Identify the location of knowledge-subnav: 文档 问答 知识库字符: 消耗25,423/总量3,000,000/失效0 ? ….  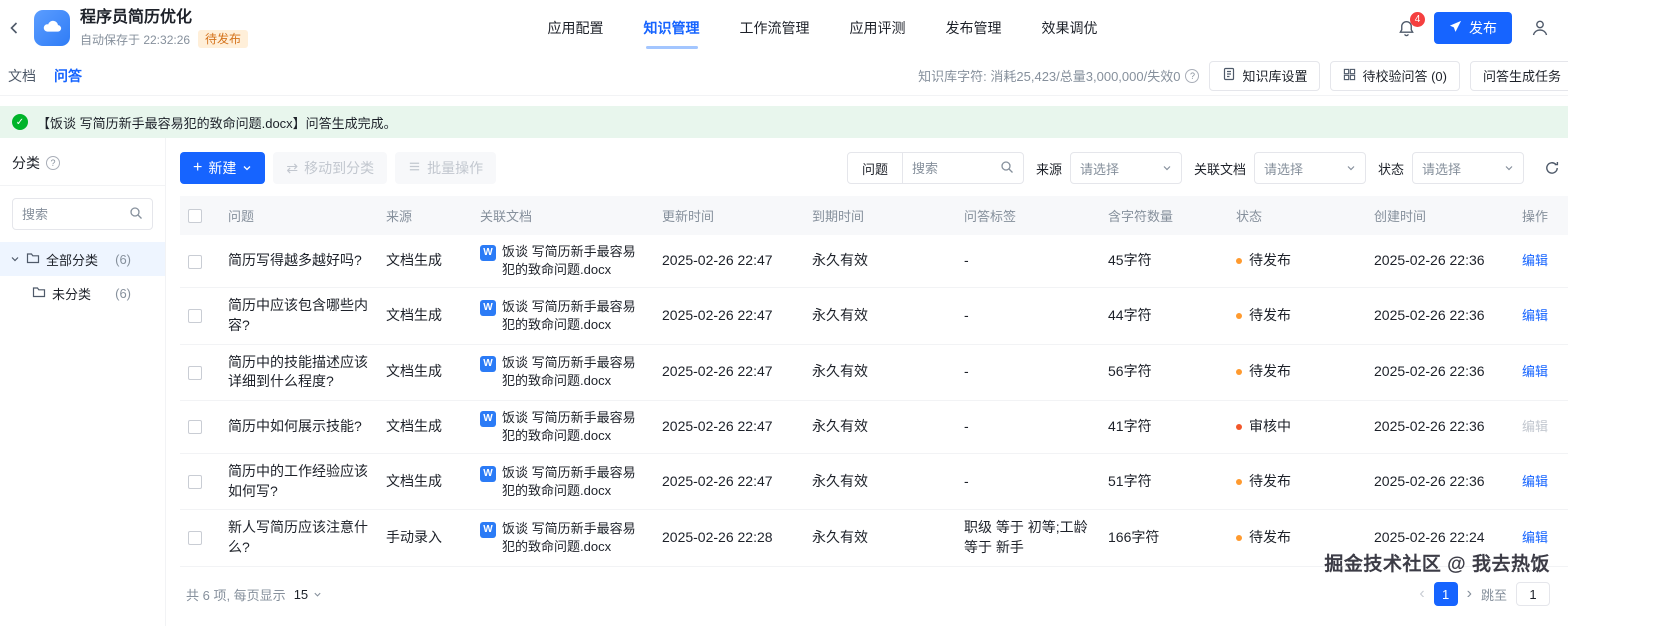
(784, 76).